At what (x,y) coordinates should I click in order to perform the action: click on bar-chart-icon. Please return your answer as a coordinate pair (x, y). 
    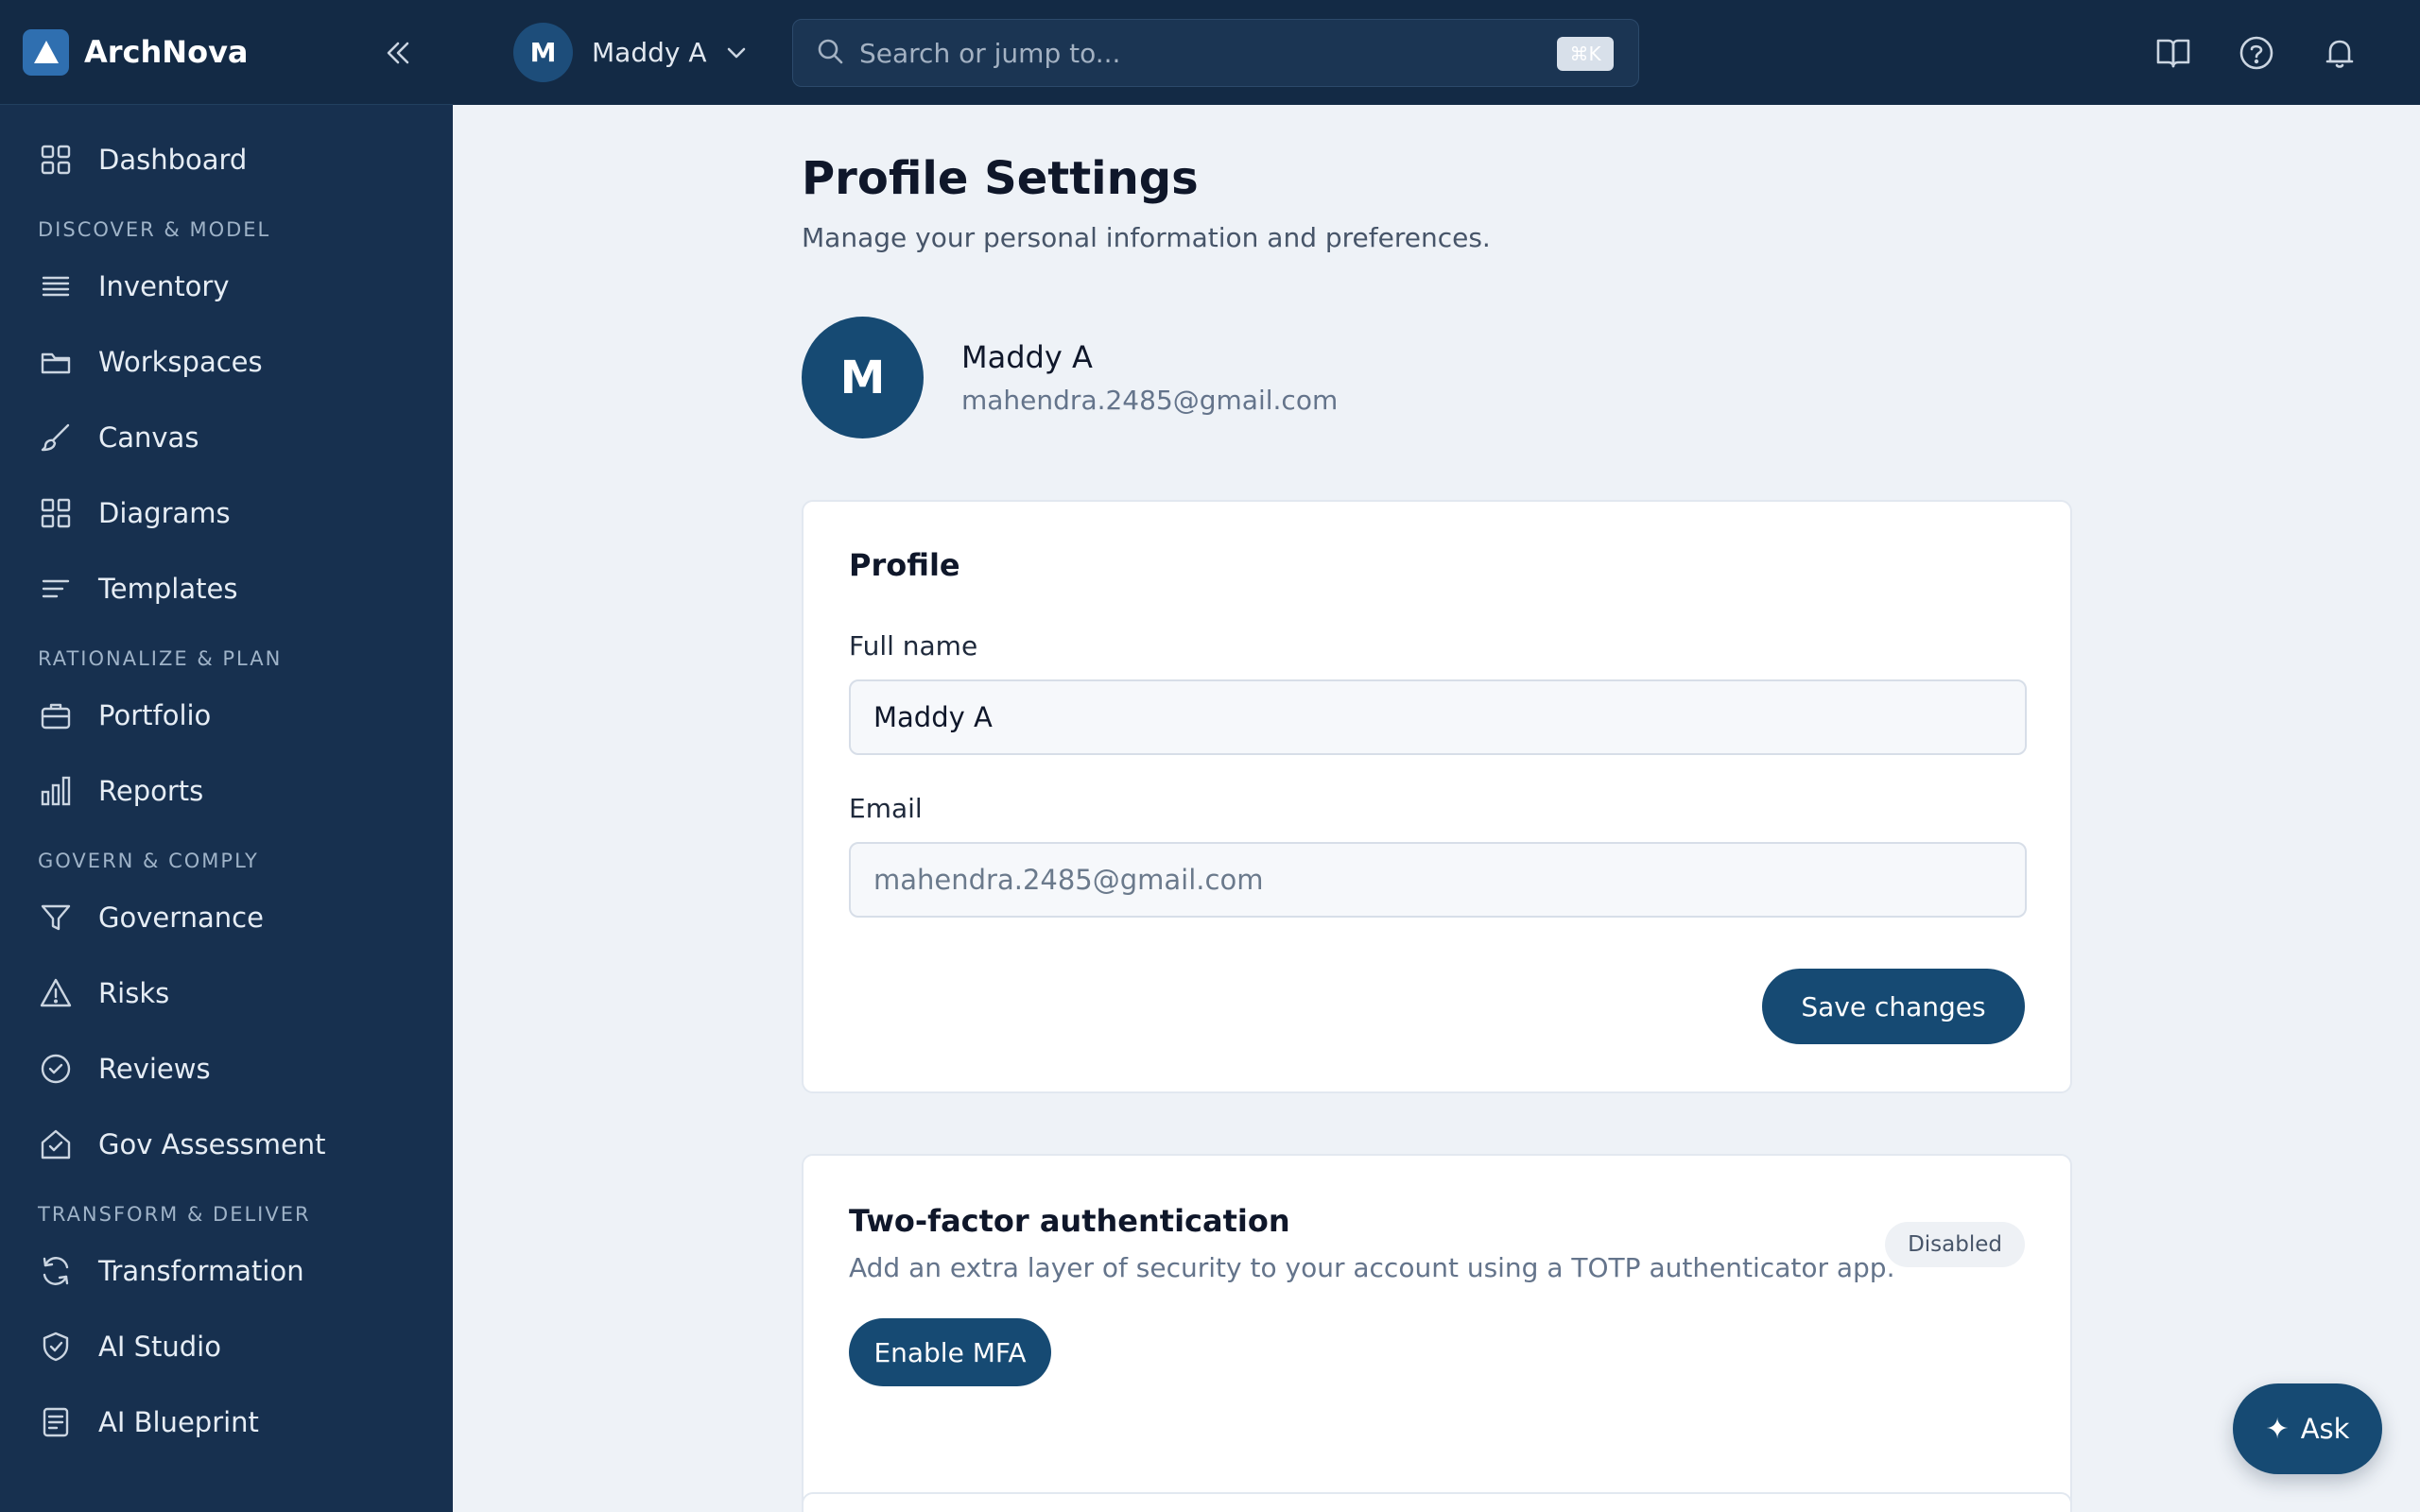
    Looking at the image, I should click on (56, 791).